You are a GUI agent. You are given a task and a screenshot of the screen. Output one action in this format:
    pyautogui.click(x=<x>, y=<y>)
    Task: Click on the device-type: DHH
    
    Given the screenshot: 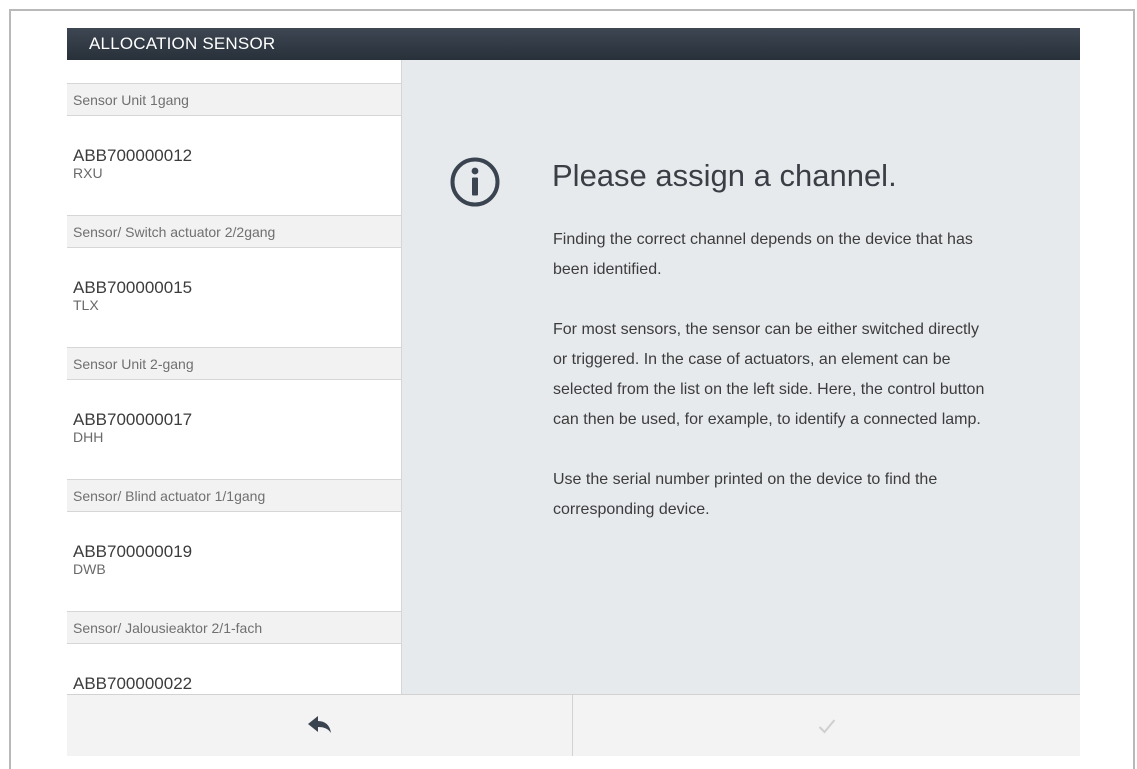 What is the action you would take?
    pyautogui.click(x=88, y=437)
    